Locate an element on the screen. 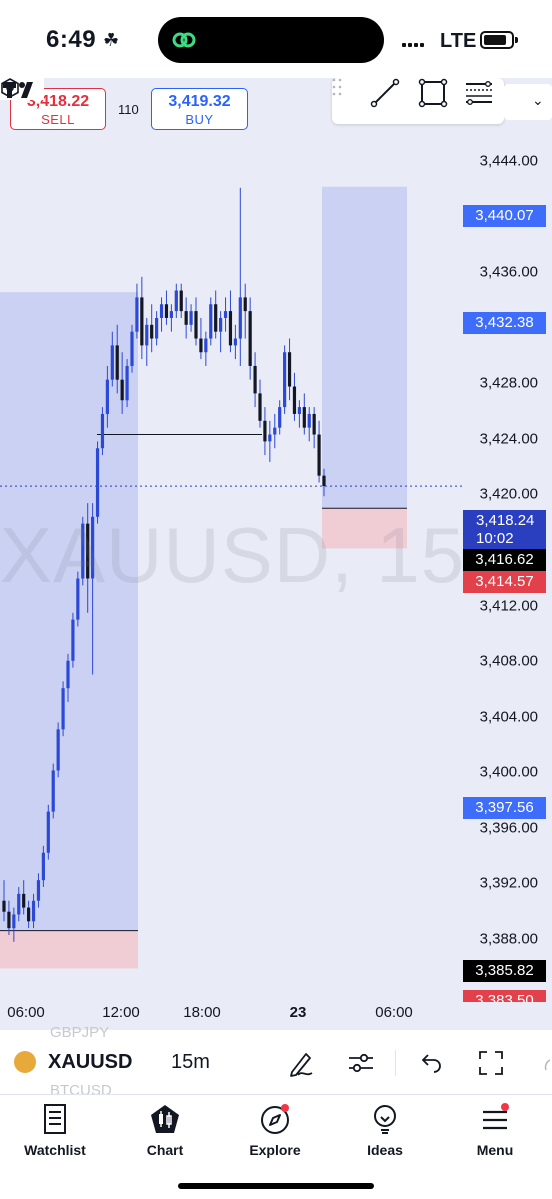 The width and height of the screenshot is (552, 1199). ghost-symbol-above: GBPJPY is located at coordinates (80, 1032).